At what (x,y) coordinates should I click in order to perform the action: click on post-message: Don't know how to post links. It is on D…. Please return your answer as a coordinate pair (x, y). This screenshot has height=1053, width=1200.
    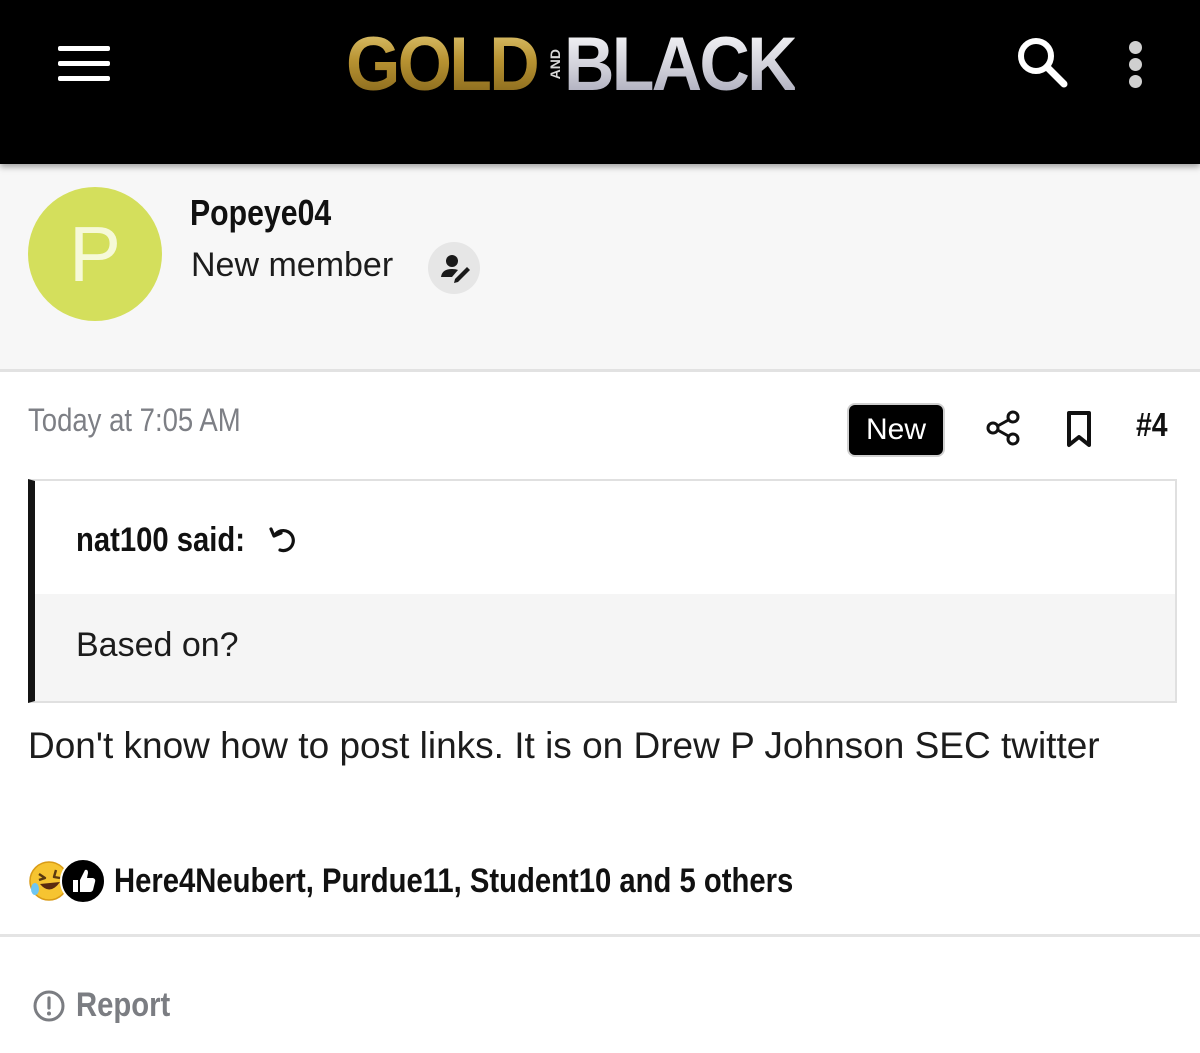
    Looking at the image, I should click on (564, 745).